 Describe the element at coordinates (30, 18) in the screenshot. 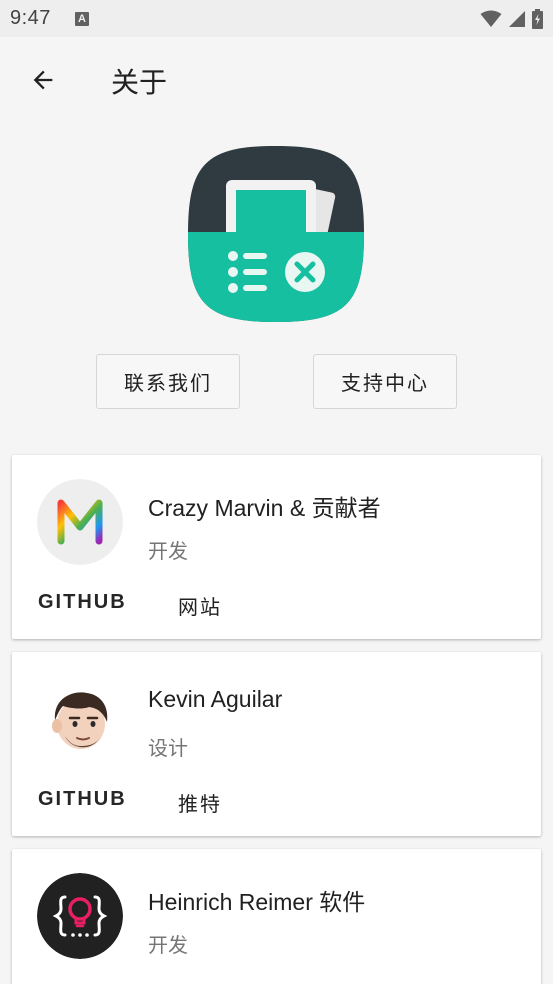

I see `status-time: 9:47` at that location.